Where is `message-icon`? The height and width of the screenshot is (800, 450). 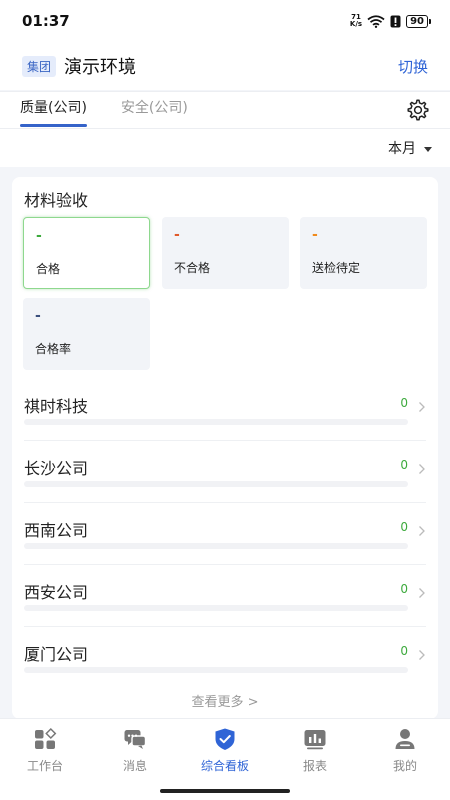 message-icon is located at coordinates (135, 739).